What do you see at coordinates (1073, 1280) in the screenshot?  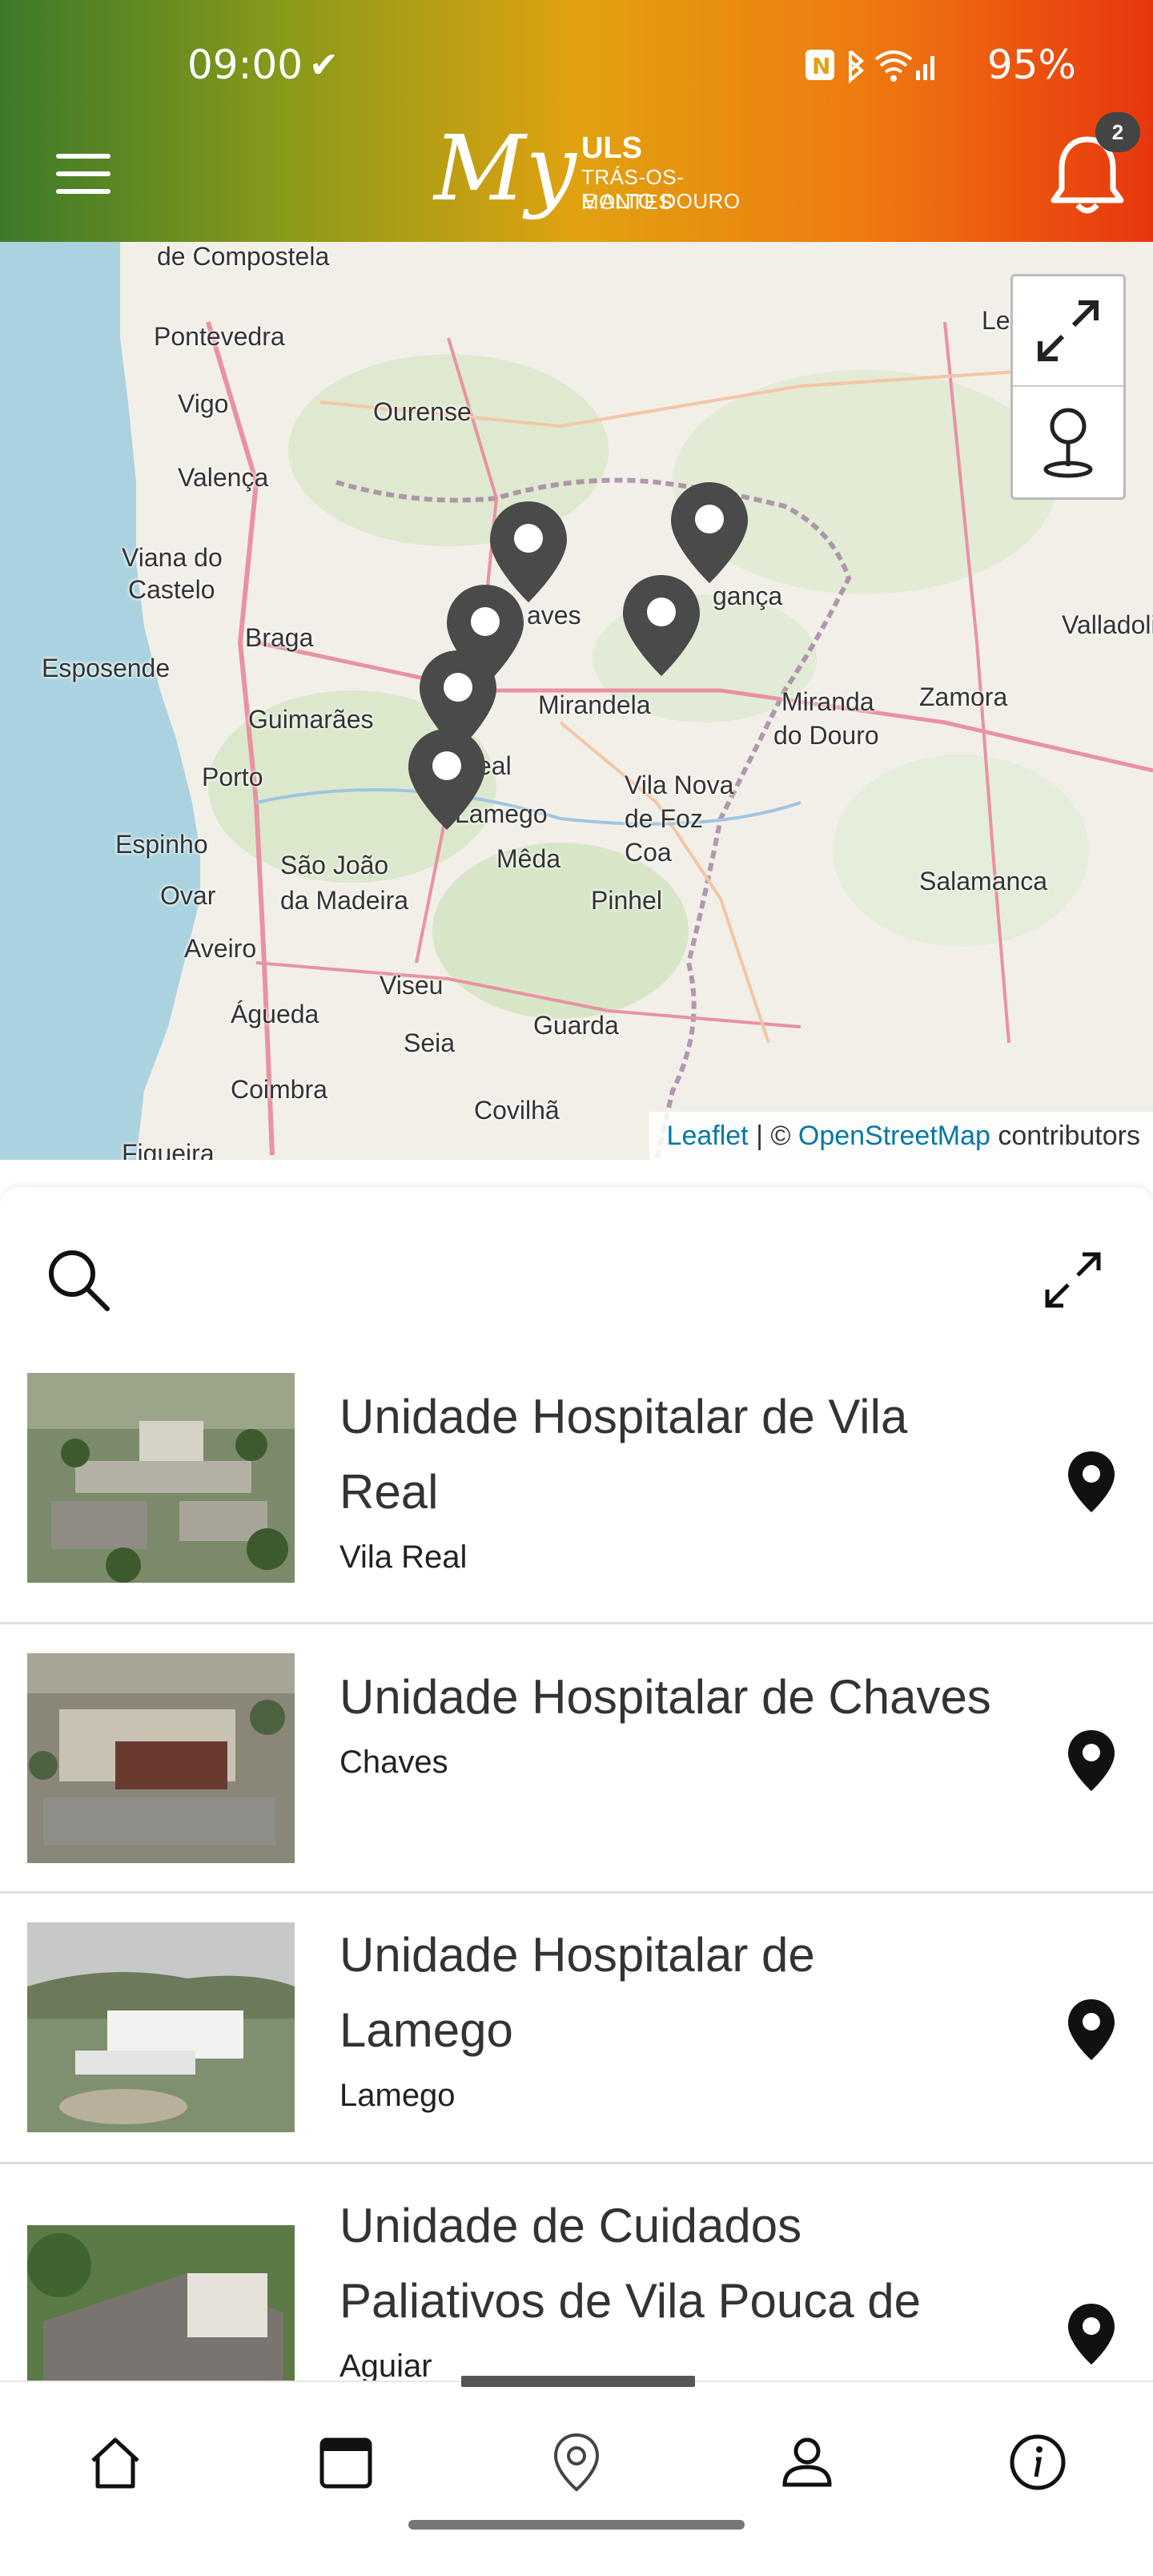 I see `expand-icon` at bounding box center [1073, 1280].